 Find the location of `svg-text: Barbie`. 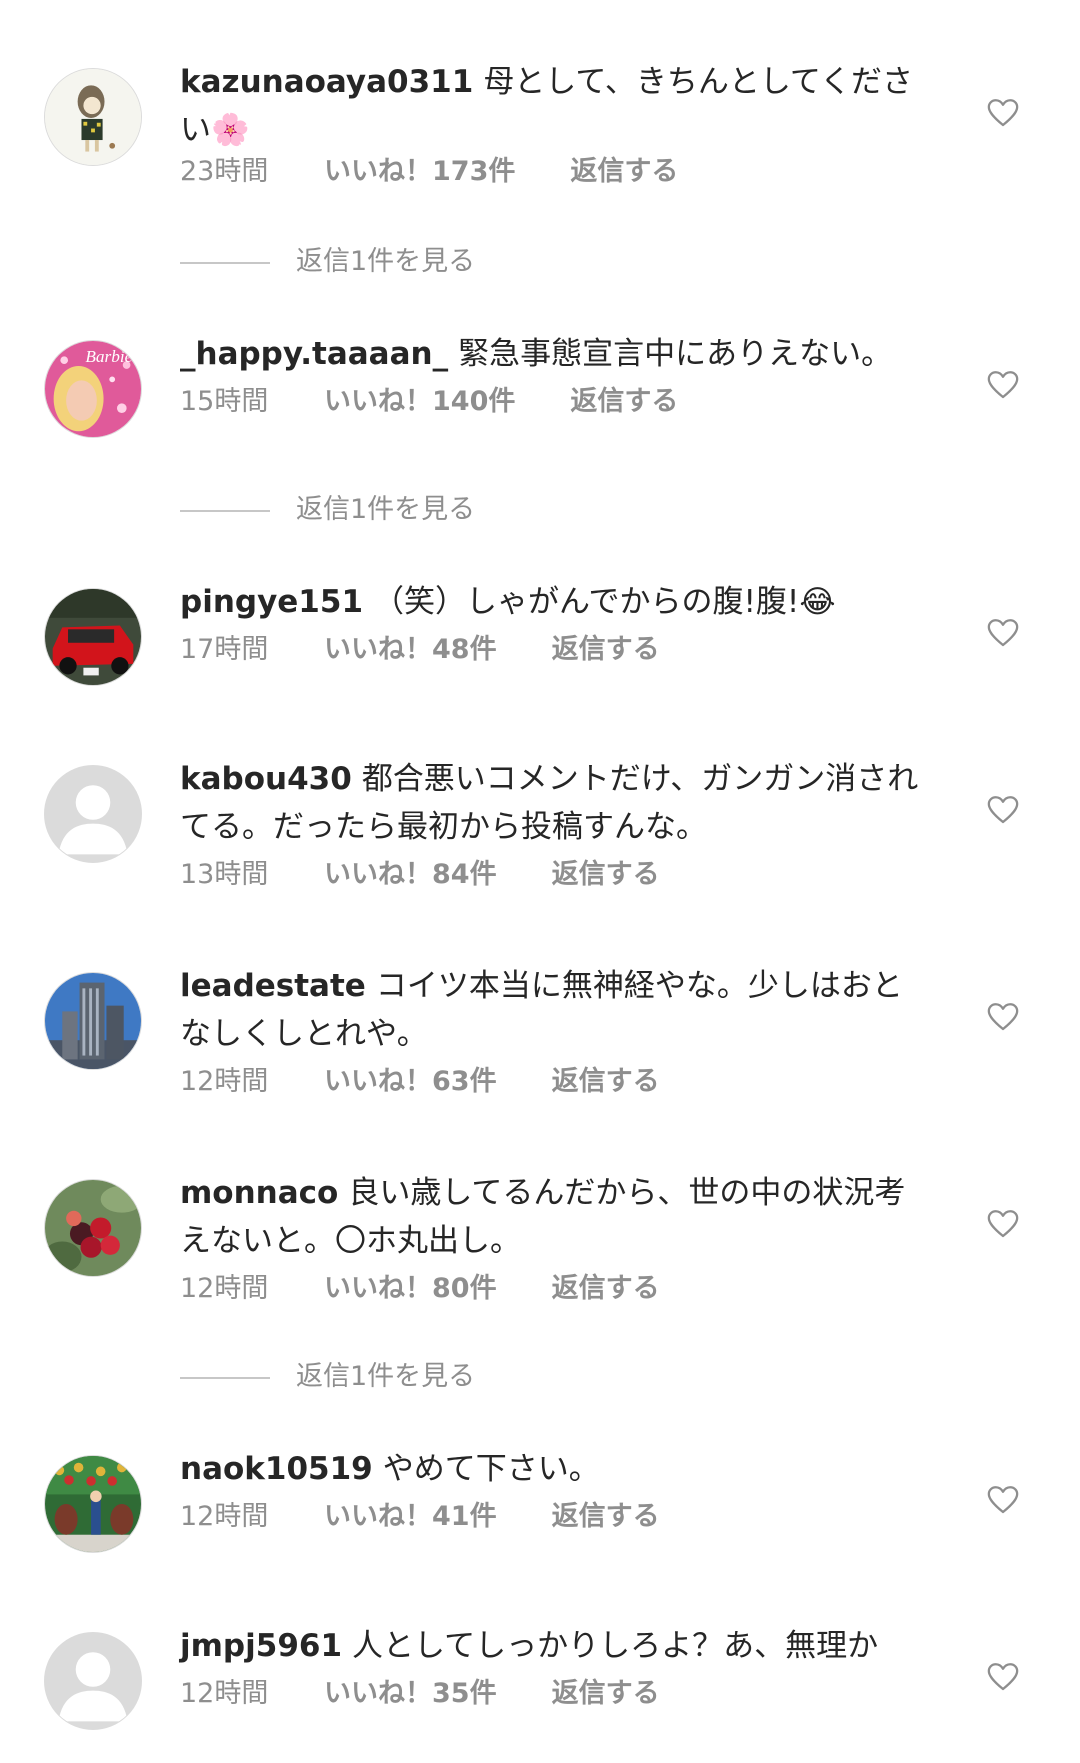

svg-text: Barbie is located at coordinates (108, 356).